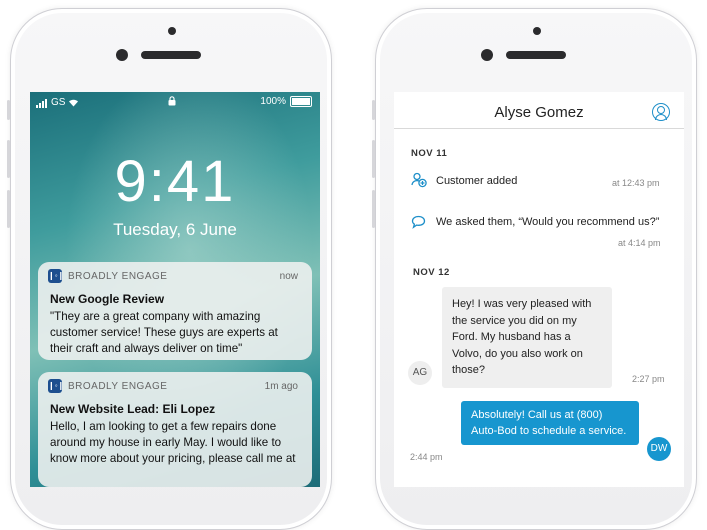 This screenshot has height=530, width=707. I want to click on battery-status: 100%, so click(286, 101).